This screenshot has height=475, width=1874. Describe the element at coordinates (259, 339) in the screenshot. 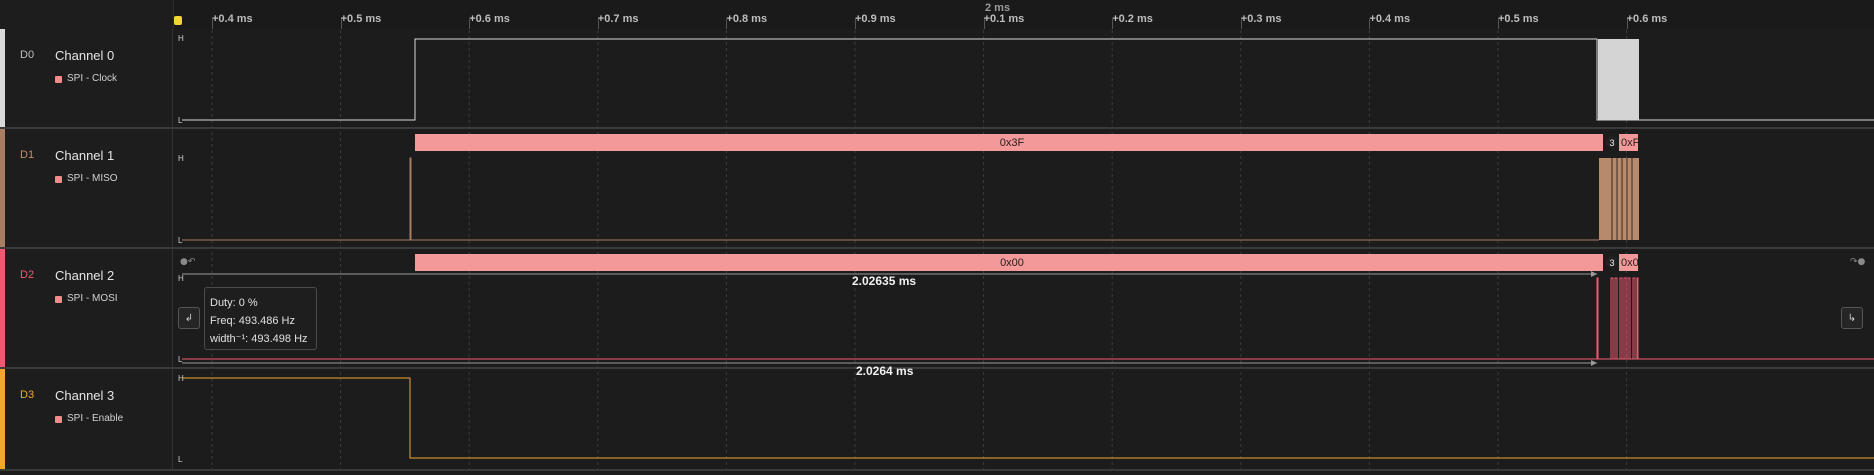

I see `tooltip-width: width⁻¹: 493.498 Hz` at that location.